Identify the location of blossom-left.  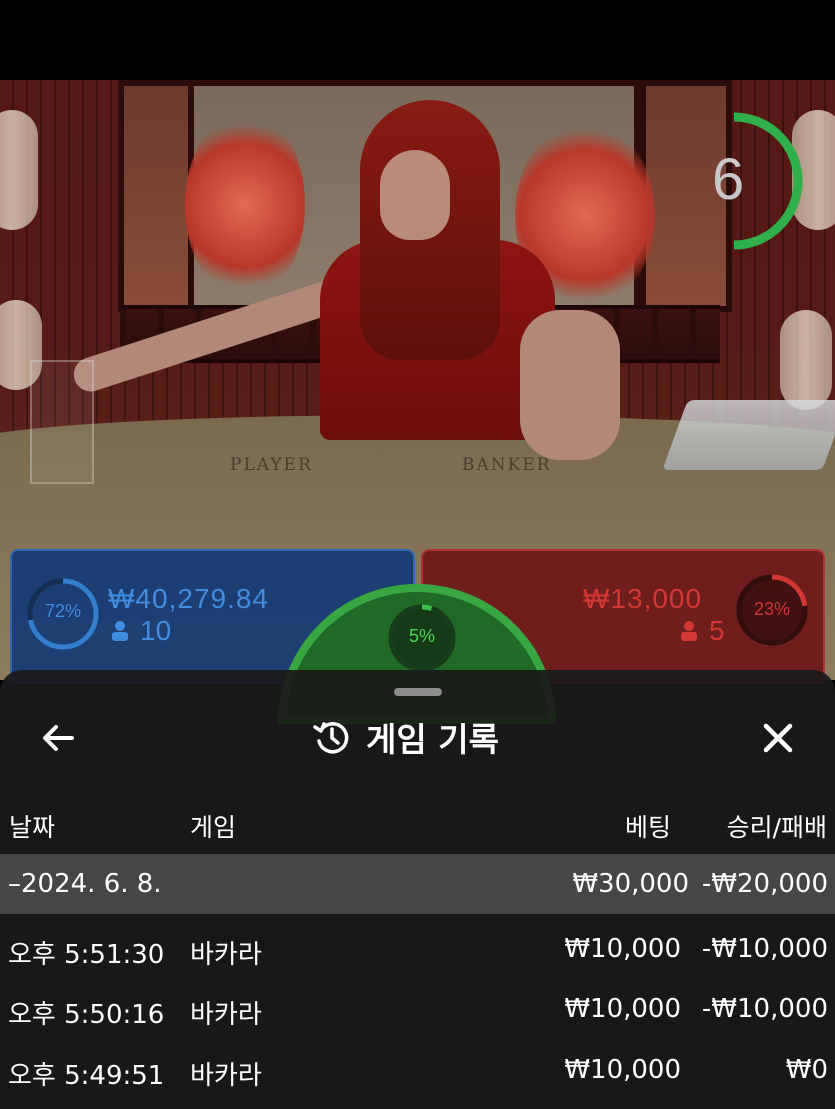
(245, 205).